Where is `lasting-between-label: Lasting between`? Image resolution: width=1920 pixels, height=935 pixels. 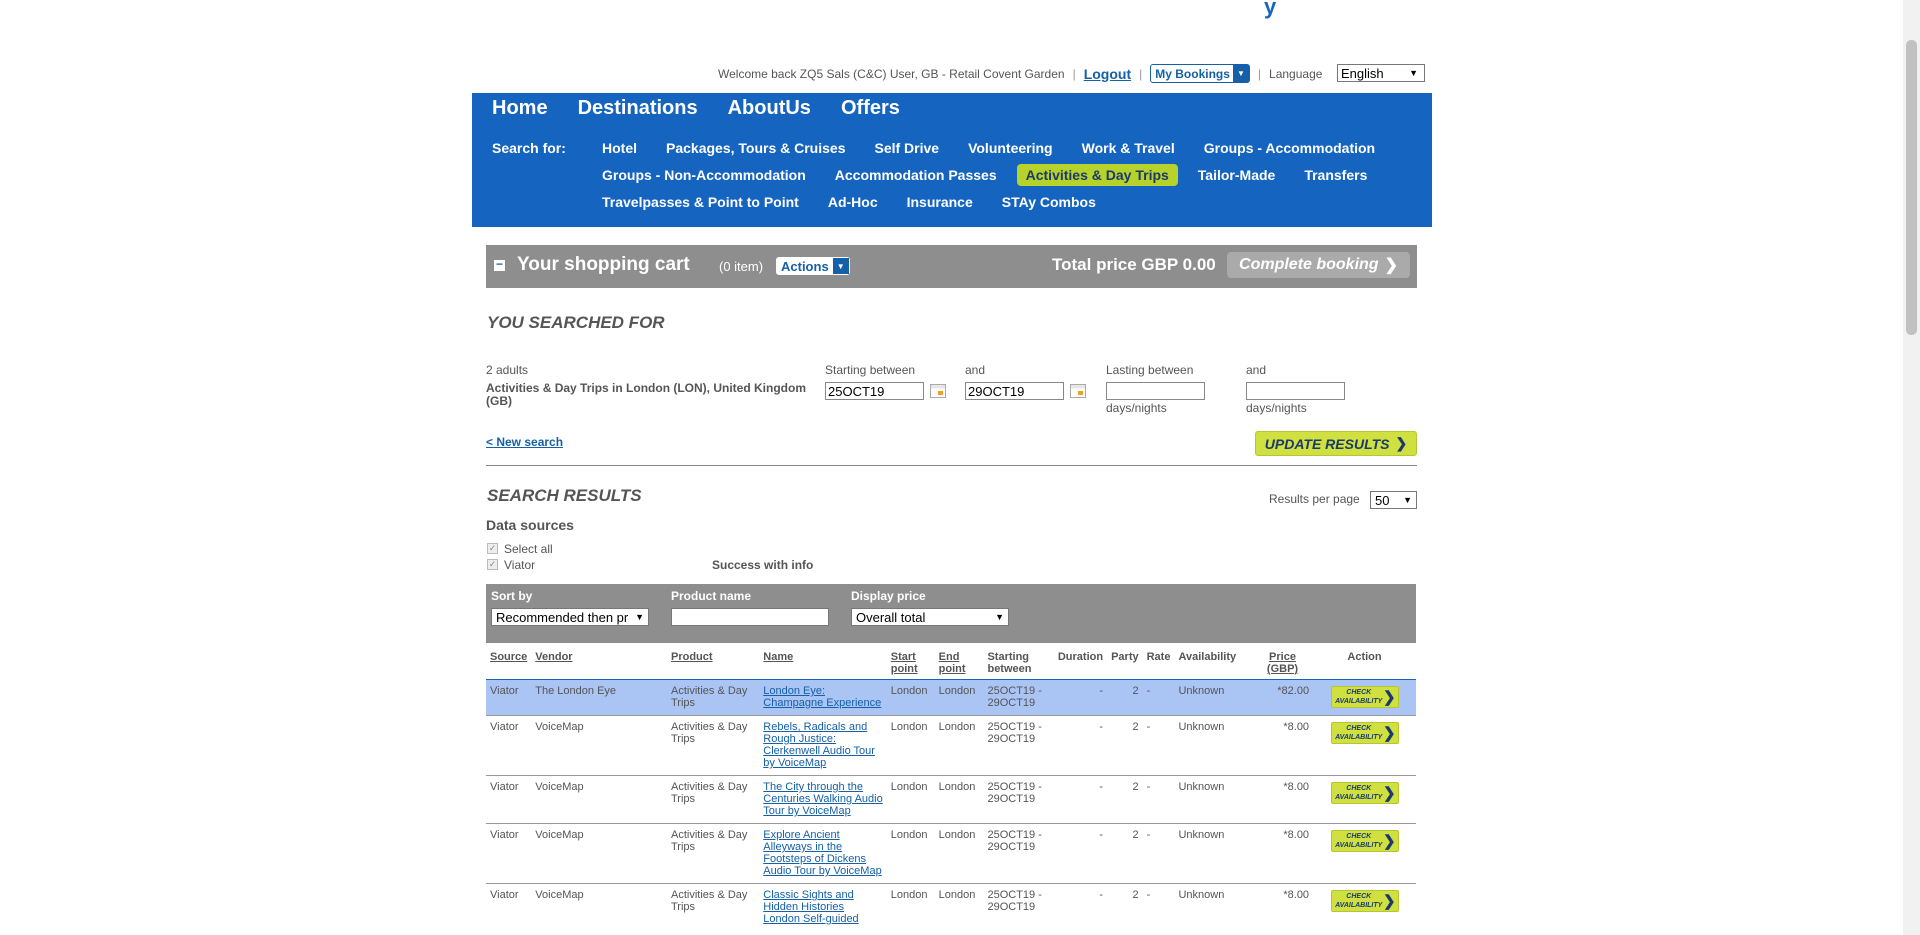
lasting-between-label: Lasting between is located at coordinates (1150, 370).